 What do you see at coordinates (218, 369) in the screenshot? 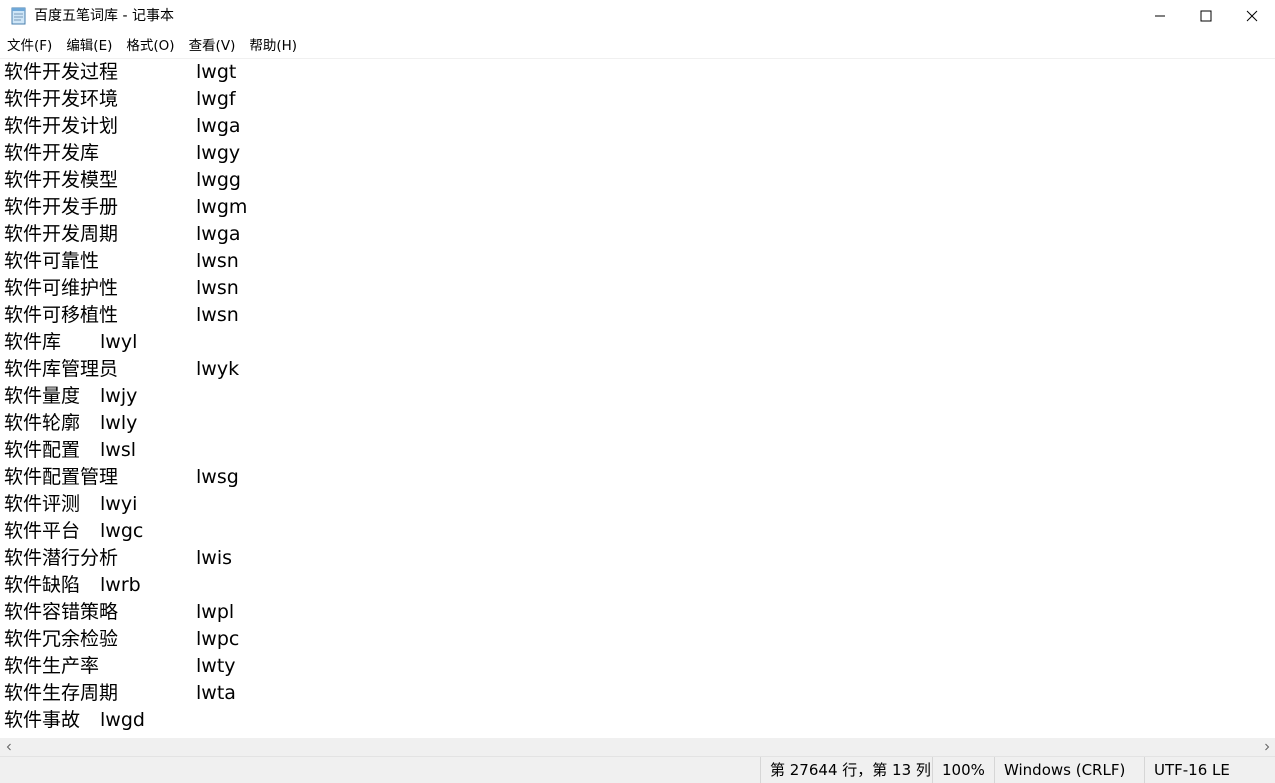
I see `code-text: lwyk` at bounding box center [218, 369].